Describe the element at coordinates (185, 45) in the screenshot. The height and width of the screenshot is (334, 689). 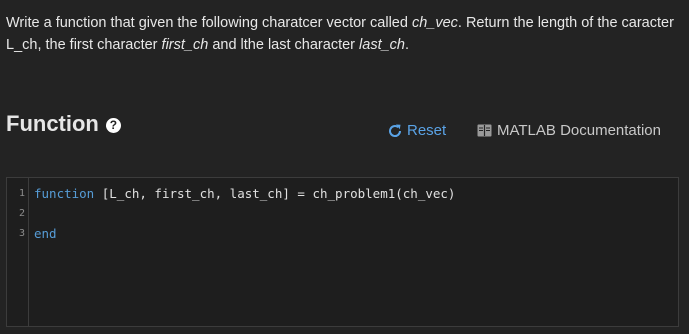
I see `desc-var-first-ch: first_ch` at that location.